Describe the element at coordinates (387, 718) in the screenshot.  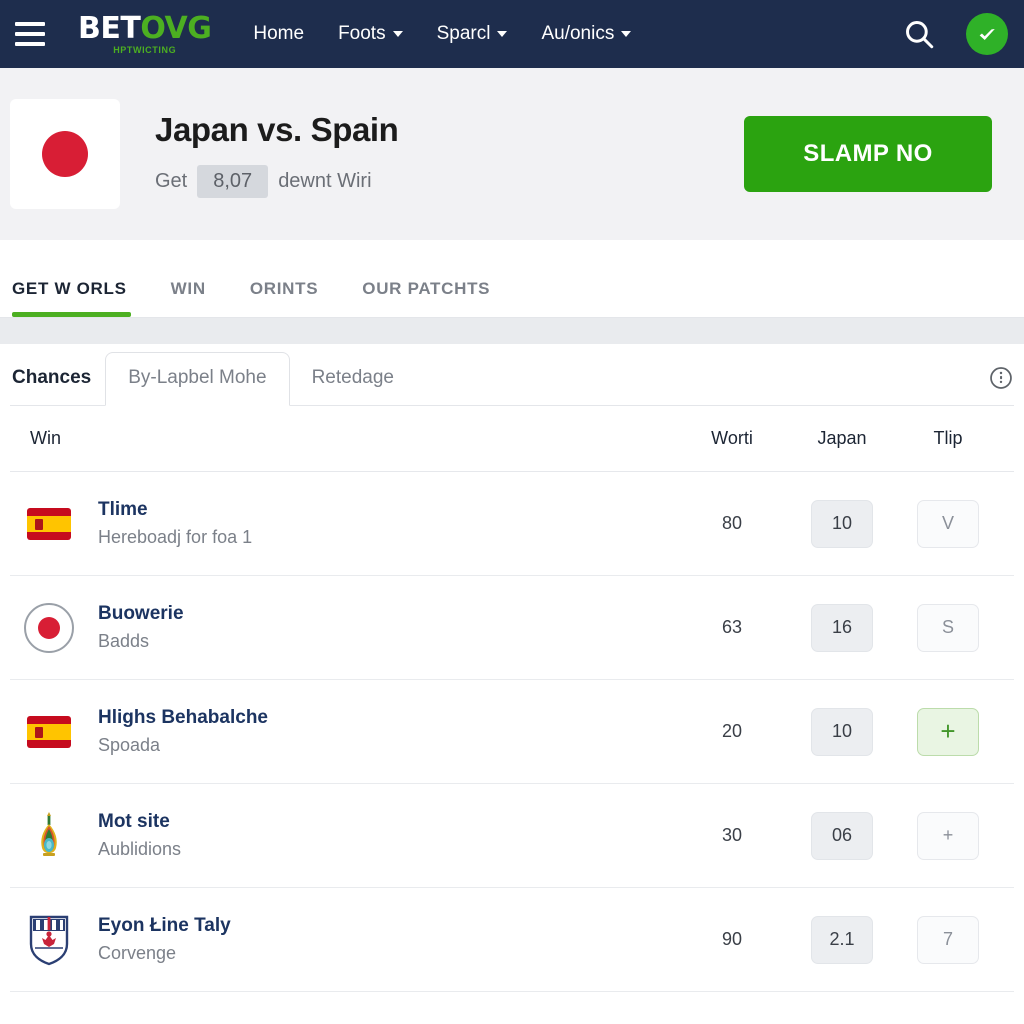
I see `row-title: Hlighs Behabalche` at that location.